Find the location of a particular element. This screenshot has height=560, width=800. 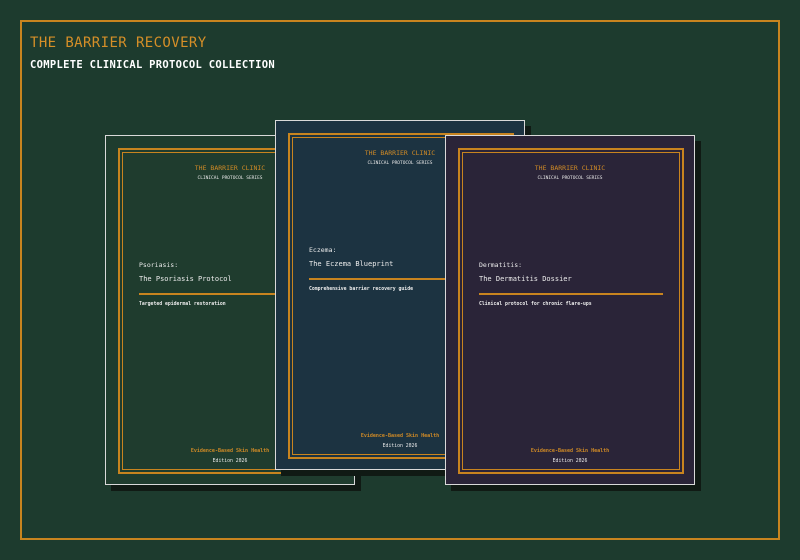

book-condition: Dermatitis: is located at coordinates (501, 265).